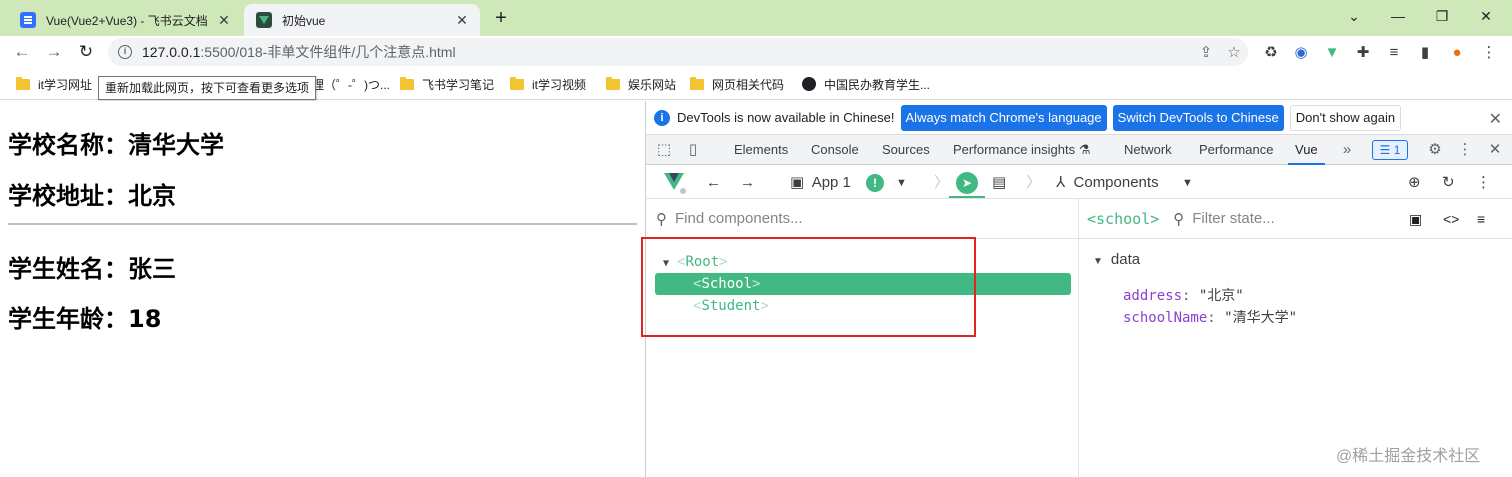 This screenshot has height=477, width=1512. Describe the element at coordinates (1084, 149) in the screenshot. I see `flask-icon: ⚗` at that location.